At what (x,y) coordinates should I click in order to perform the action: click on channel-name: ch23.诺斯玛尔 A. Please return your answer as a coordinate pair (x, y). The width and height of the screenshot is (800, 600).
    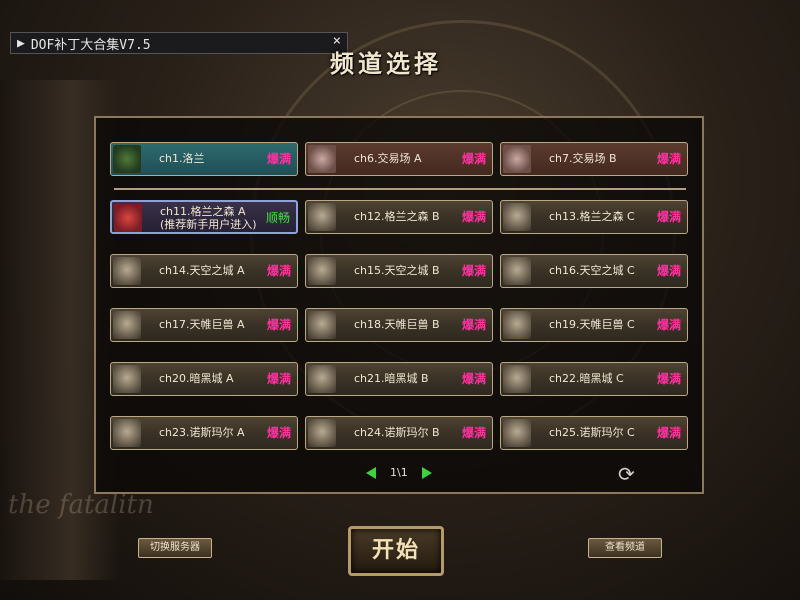
    Looking at the image, I should click on (202, 432).